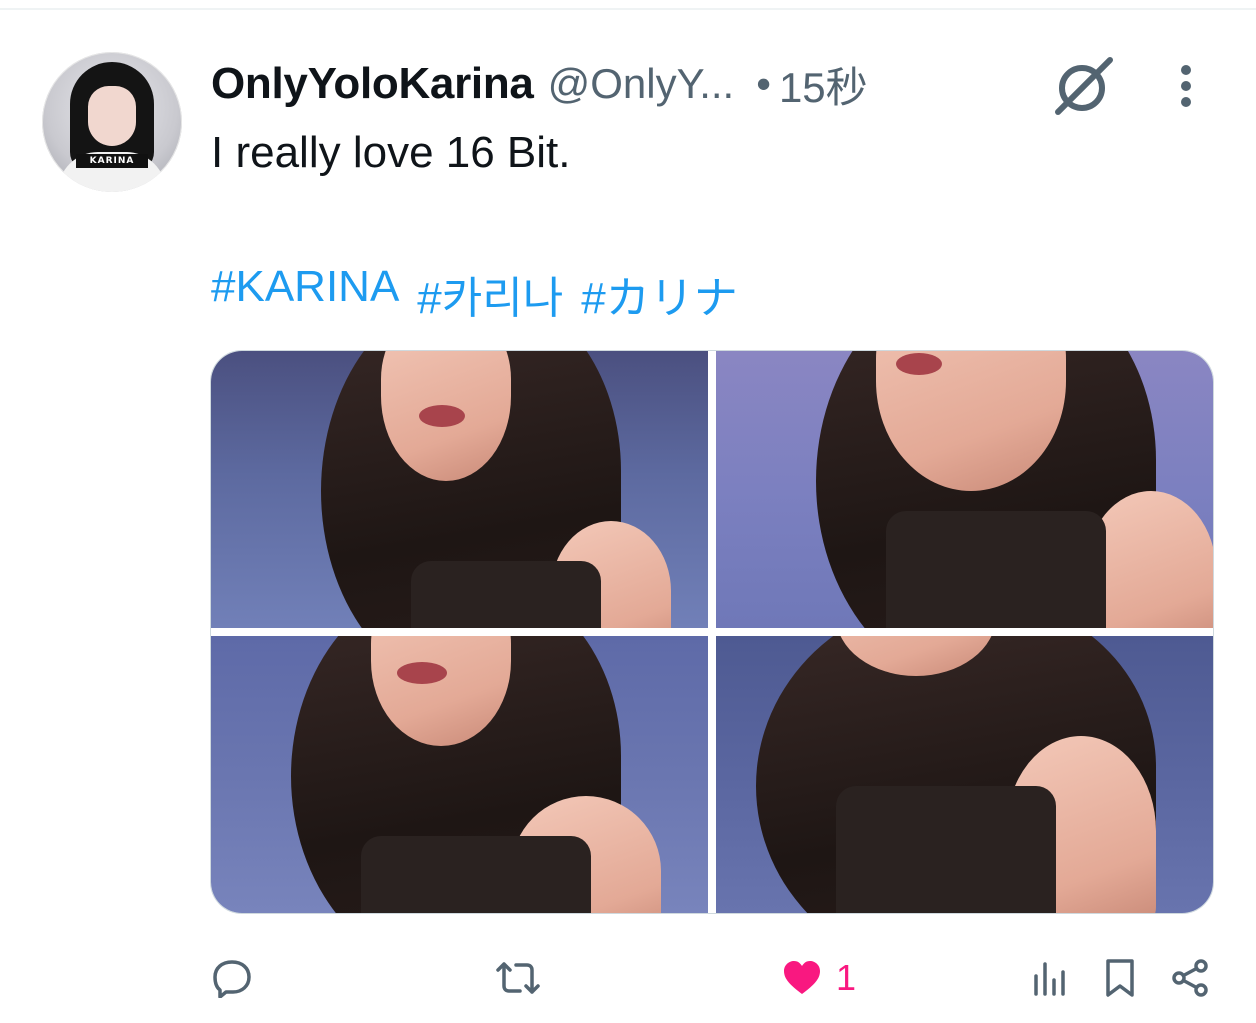 Image resolution: width=1256 pixels, height=1023 pixels. I want to click on more-vertical-icon, so click(1186, 86).